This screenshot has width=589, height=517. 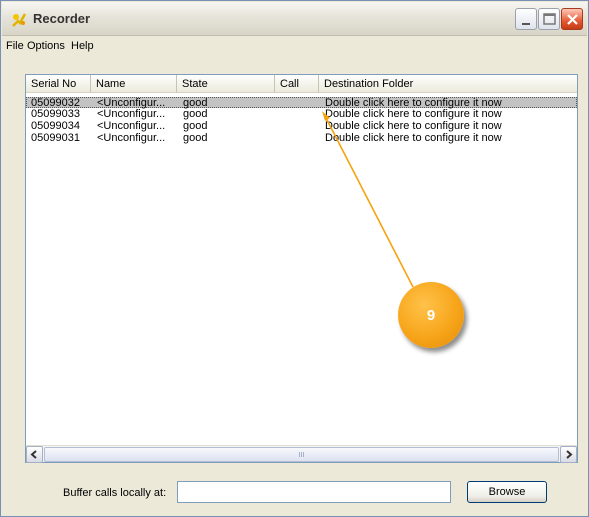 I want to click on step-number: 9, so click(x=431, y=315).